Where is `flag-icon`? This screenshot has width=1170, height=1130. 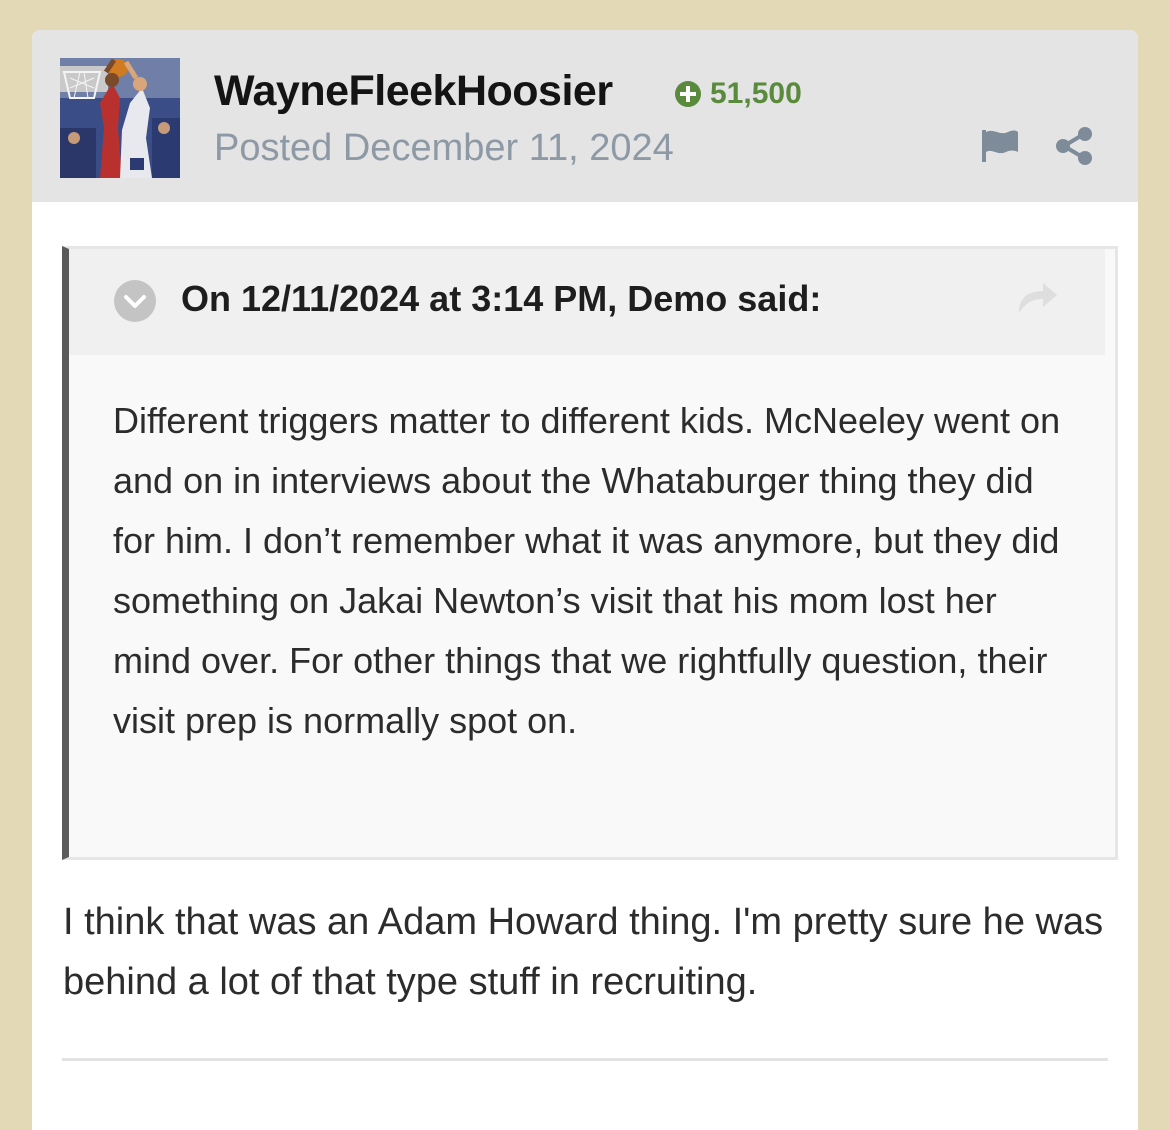
flag-icon is located at coordinates (1000, 146).